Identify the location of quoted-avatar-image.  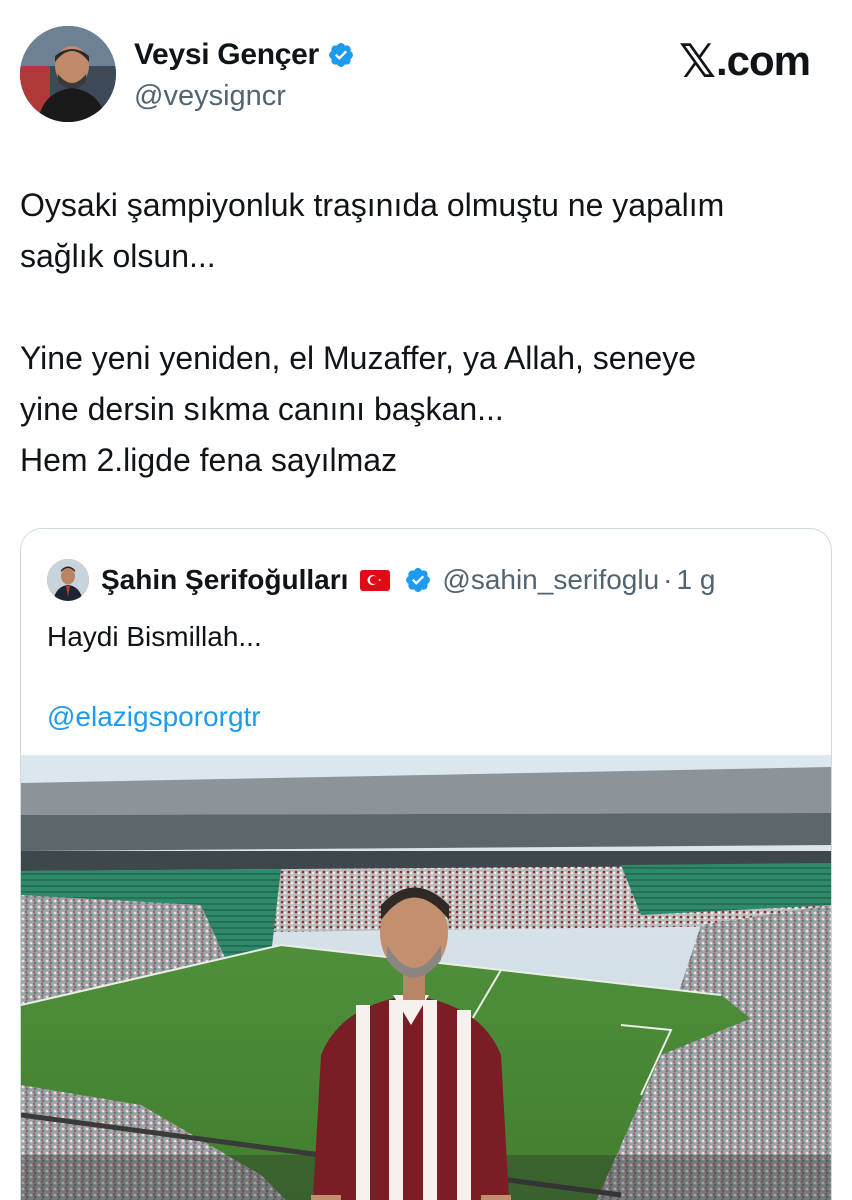
(68, 580).